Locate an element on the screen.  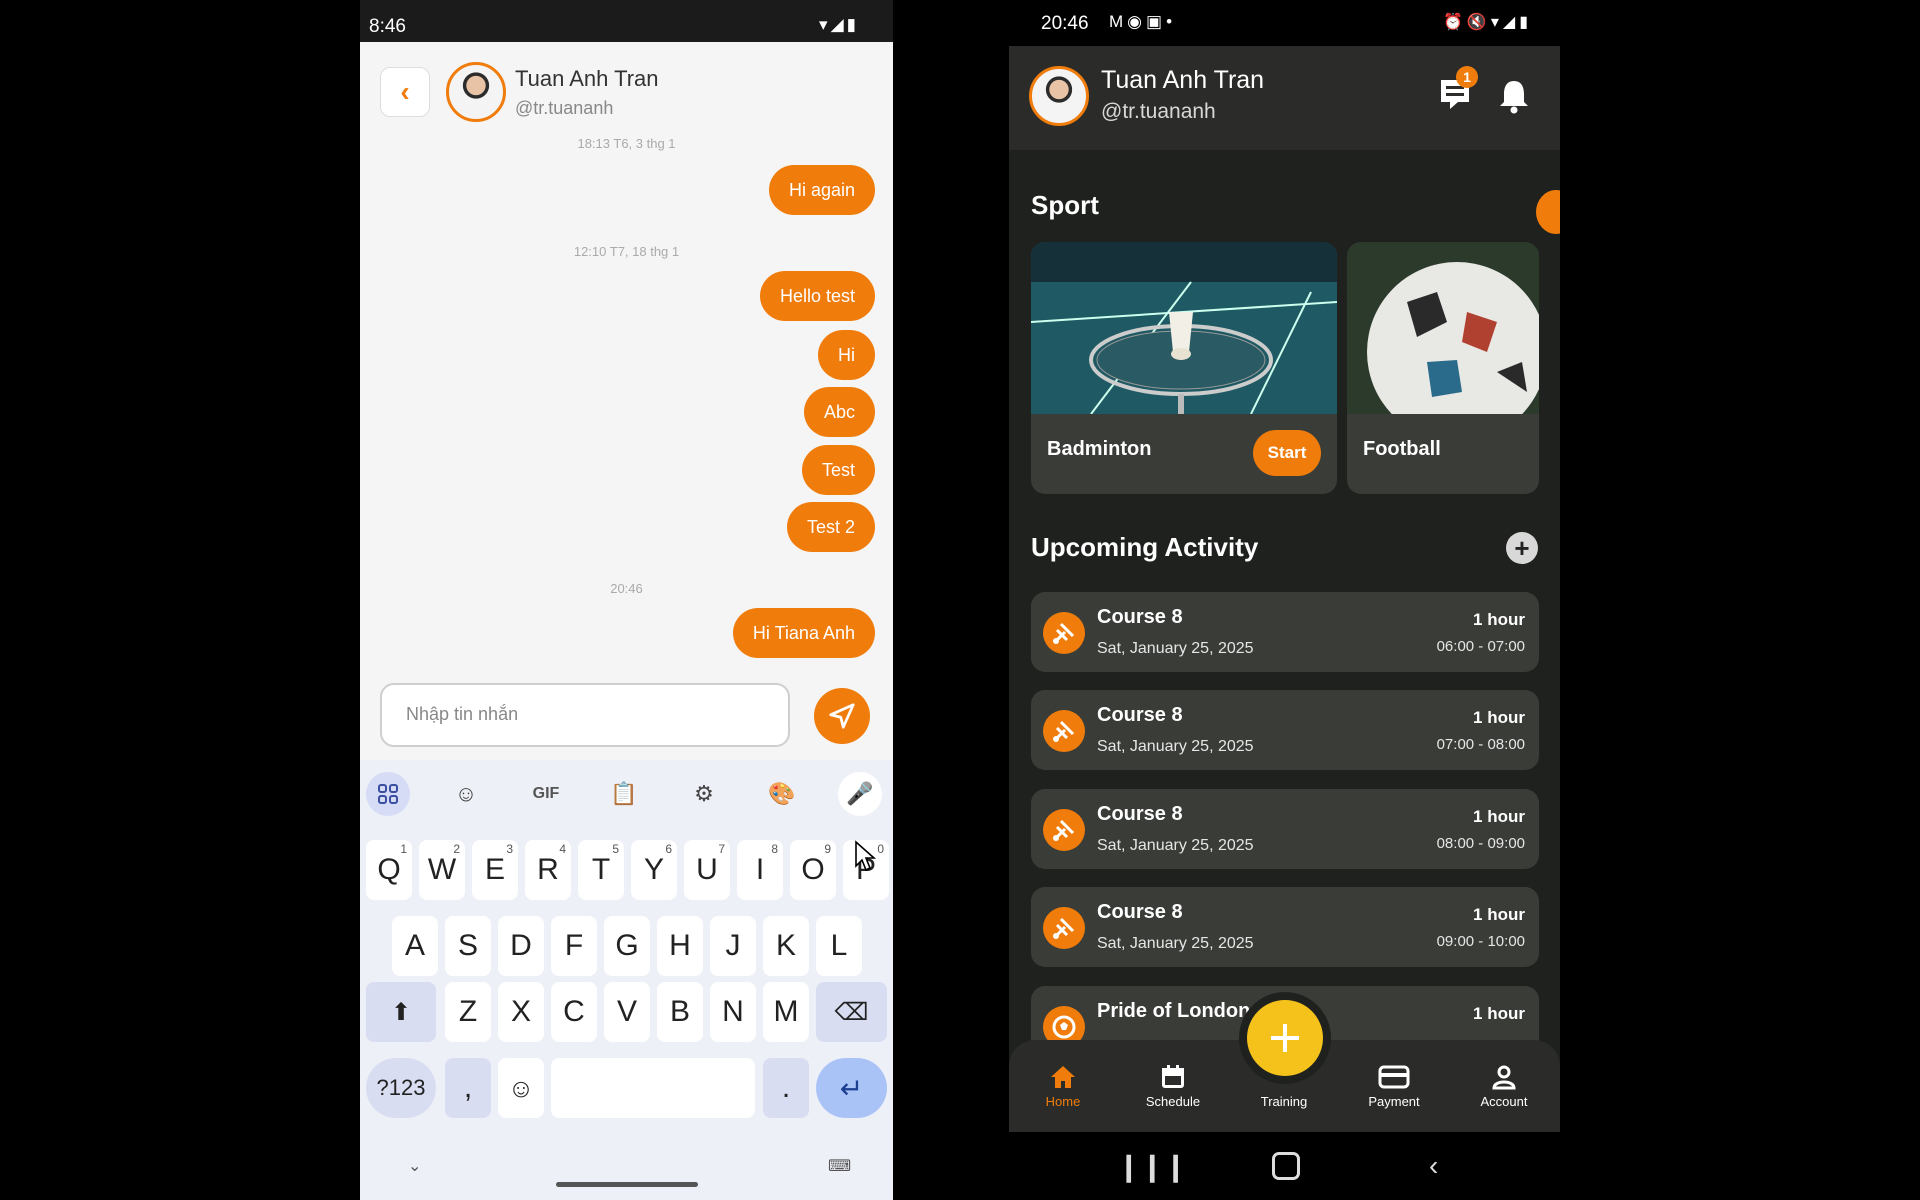
calendar-icon is located at coordinates (1173, 1076).